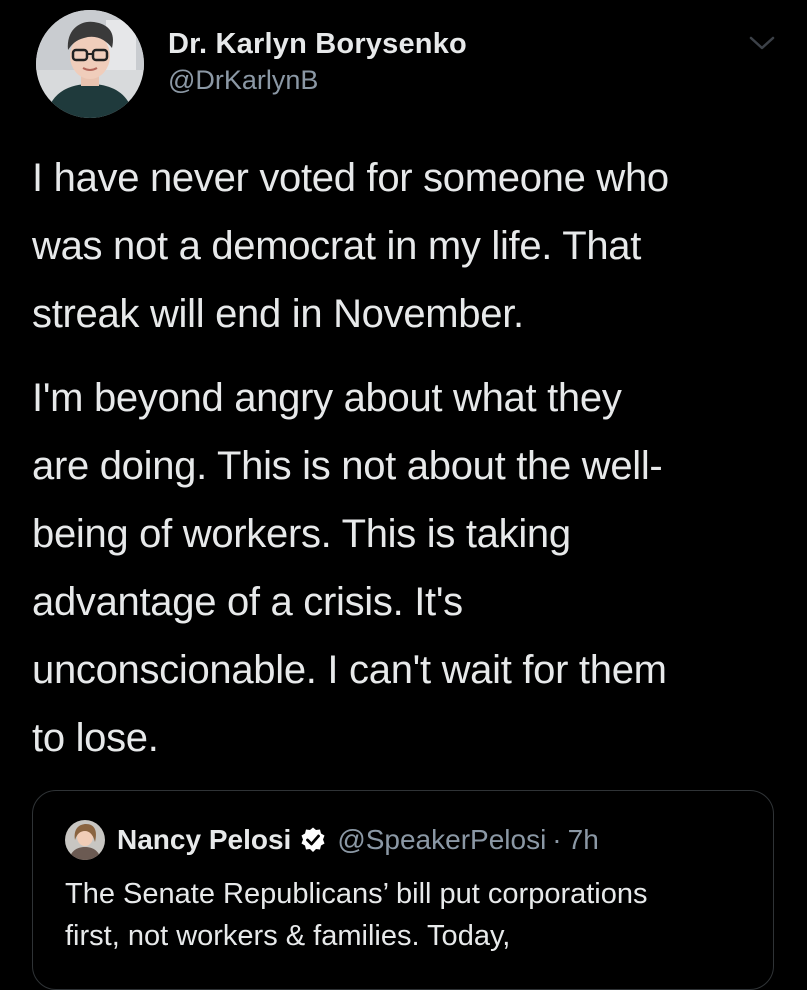  What do you see at coordinates (317, 44) in the screenshot?
I see `author-display-name: Dr. Karlyn Borysenko` at bounding box center [317, 44].